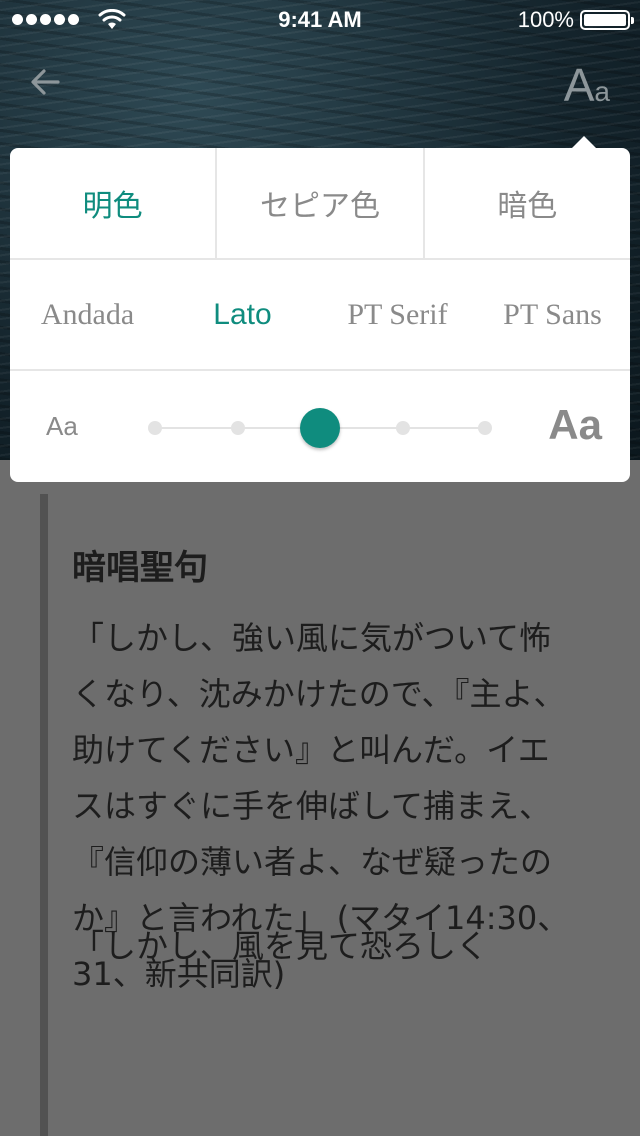  I want to click on theme-dark-button: 暗色, so click(526, 203).